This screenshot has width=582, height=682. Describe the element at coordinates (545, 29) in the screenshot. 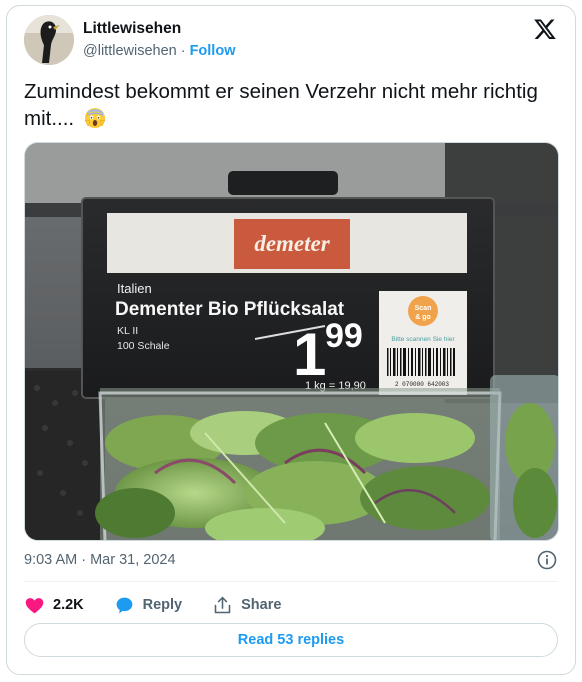

I see `x-logo-icon` at that location.